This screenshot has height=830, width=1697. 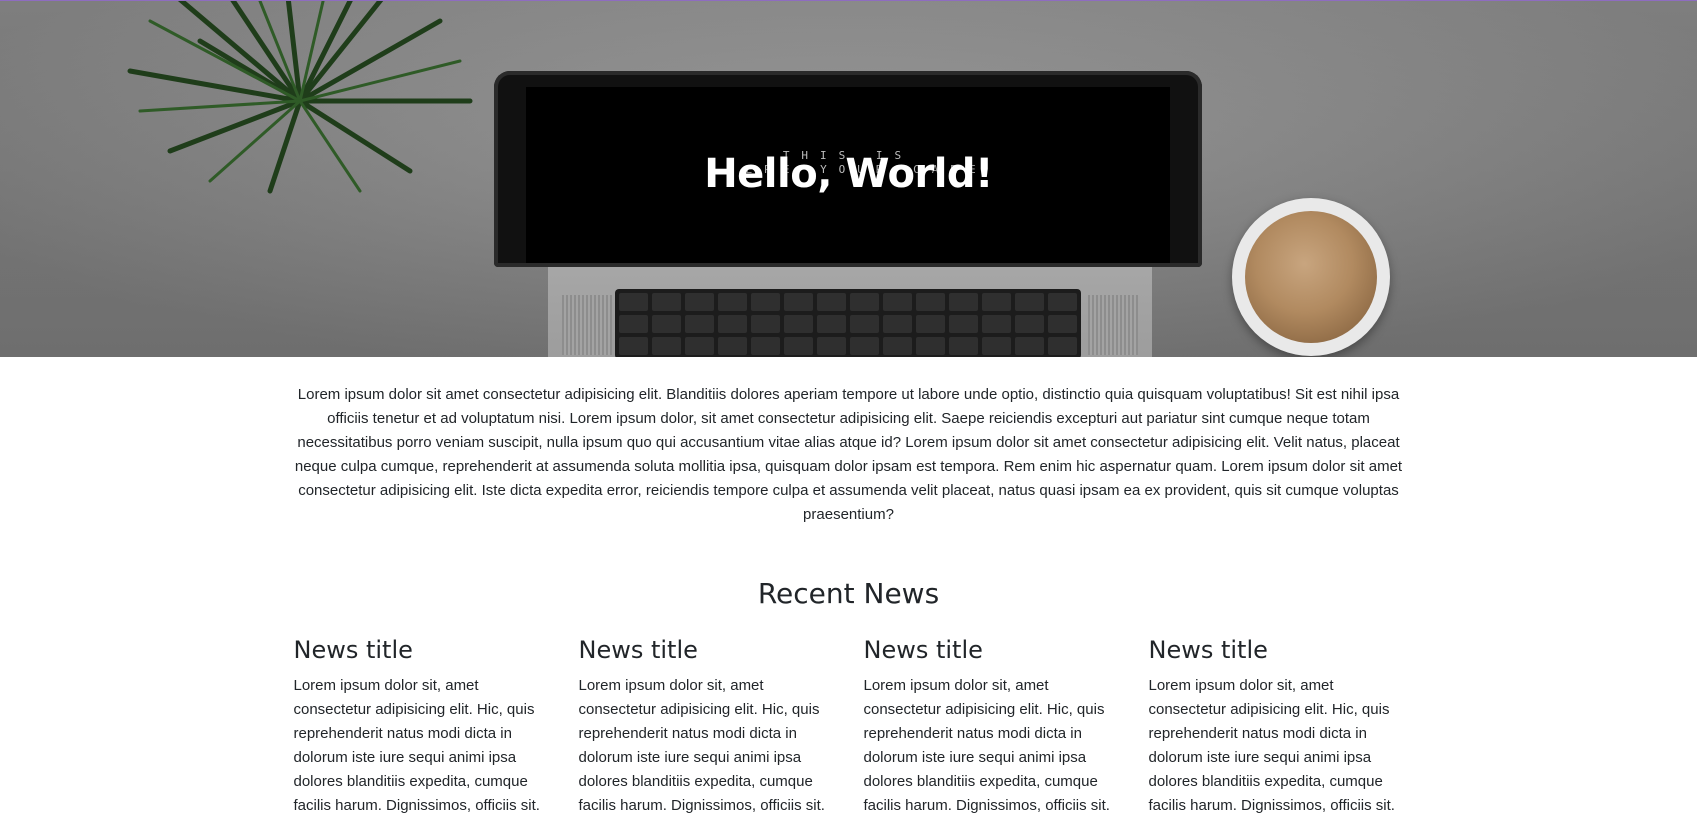 What do you see at coordinates (848, 323) in the screenshot?
I see `laptop-keyboard` at bounding box center [848, 323].